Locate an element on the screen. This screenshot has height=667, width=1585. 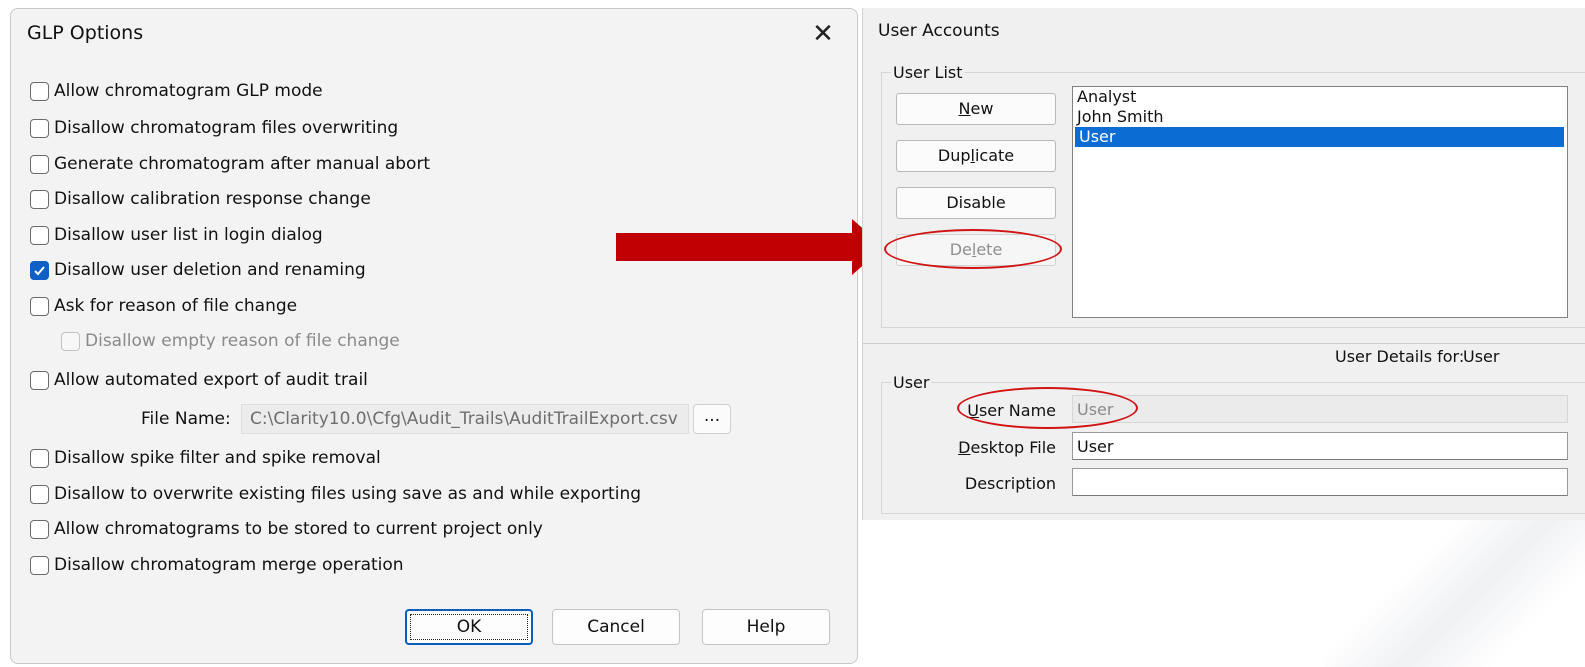
description-input is located at coordinates (1320, 482).